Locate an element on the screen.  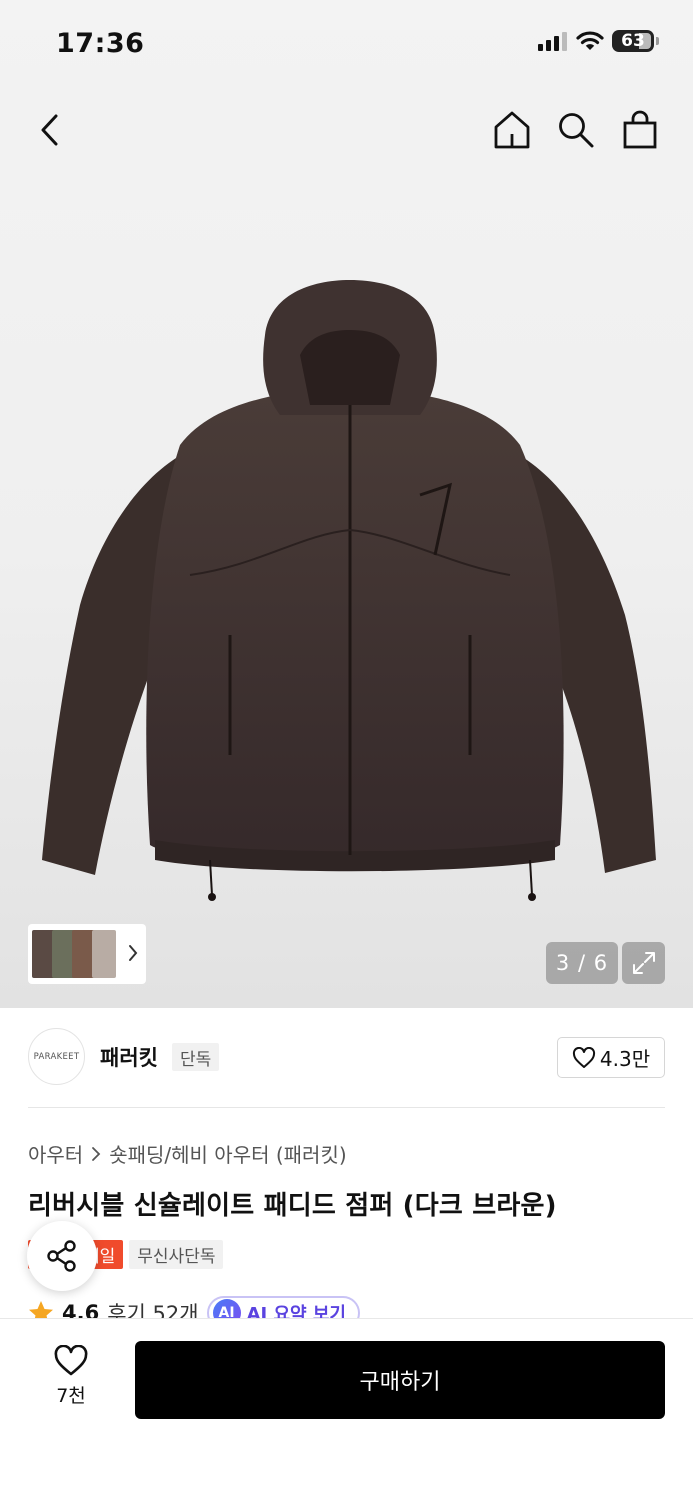
product-like-count: 7천 is located at coordinates (71, 1396).